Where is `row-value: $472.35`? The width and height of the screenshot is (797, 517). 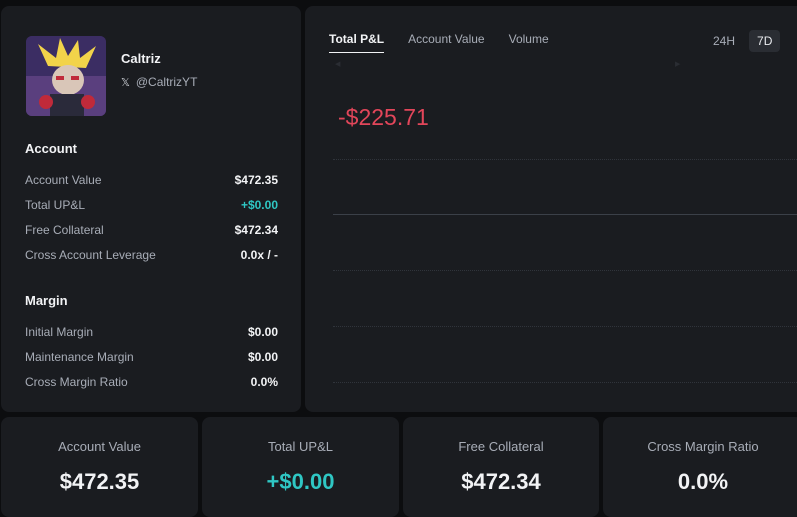
row-value: $472.35 is located at coordinates (256, 180).